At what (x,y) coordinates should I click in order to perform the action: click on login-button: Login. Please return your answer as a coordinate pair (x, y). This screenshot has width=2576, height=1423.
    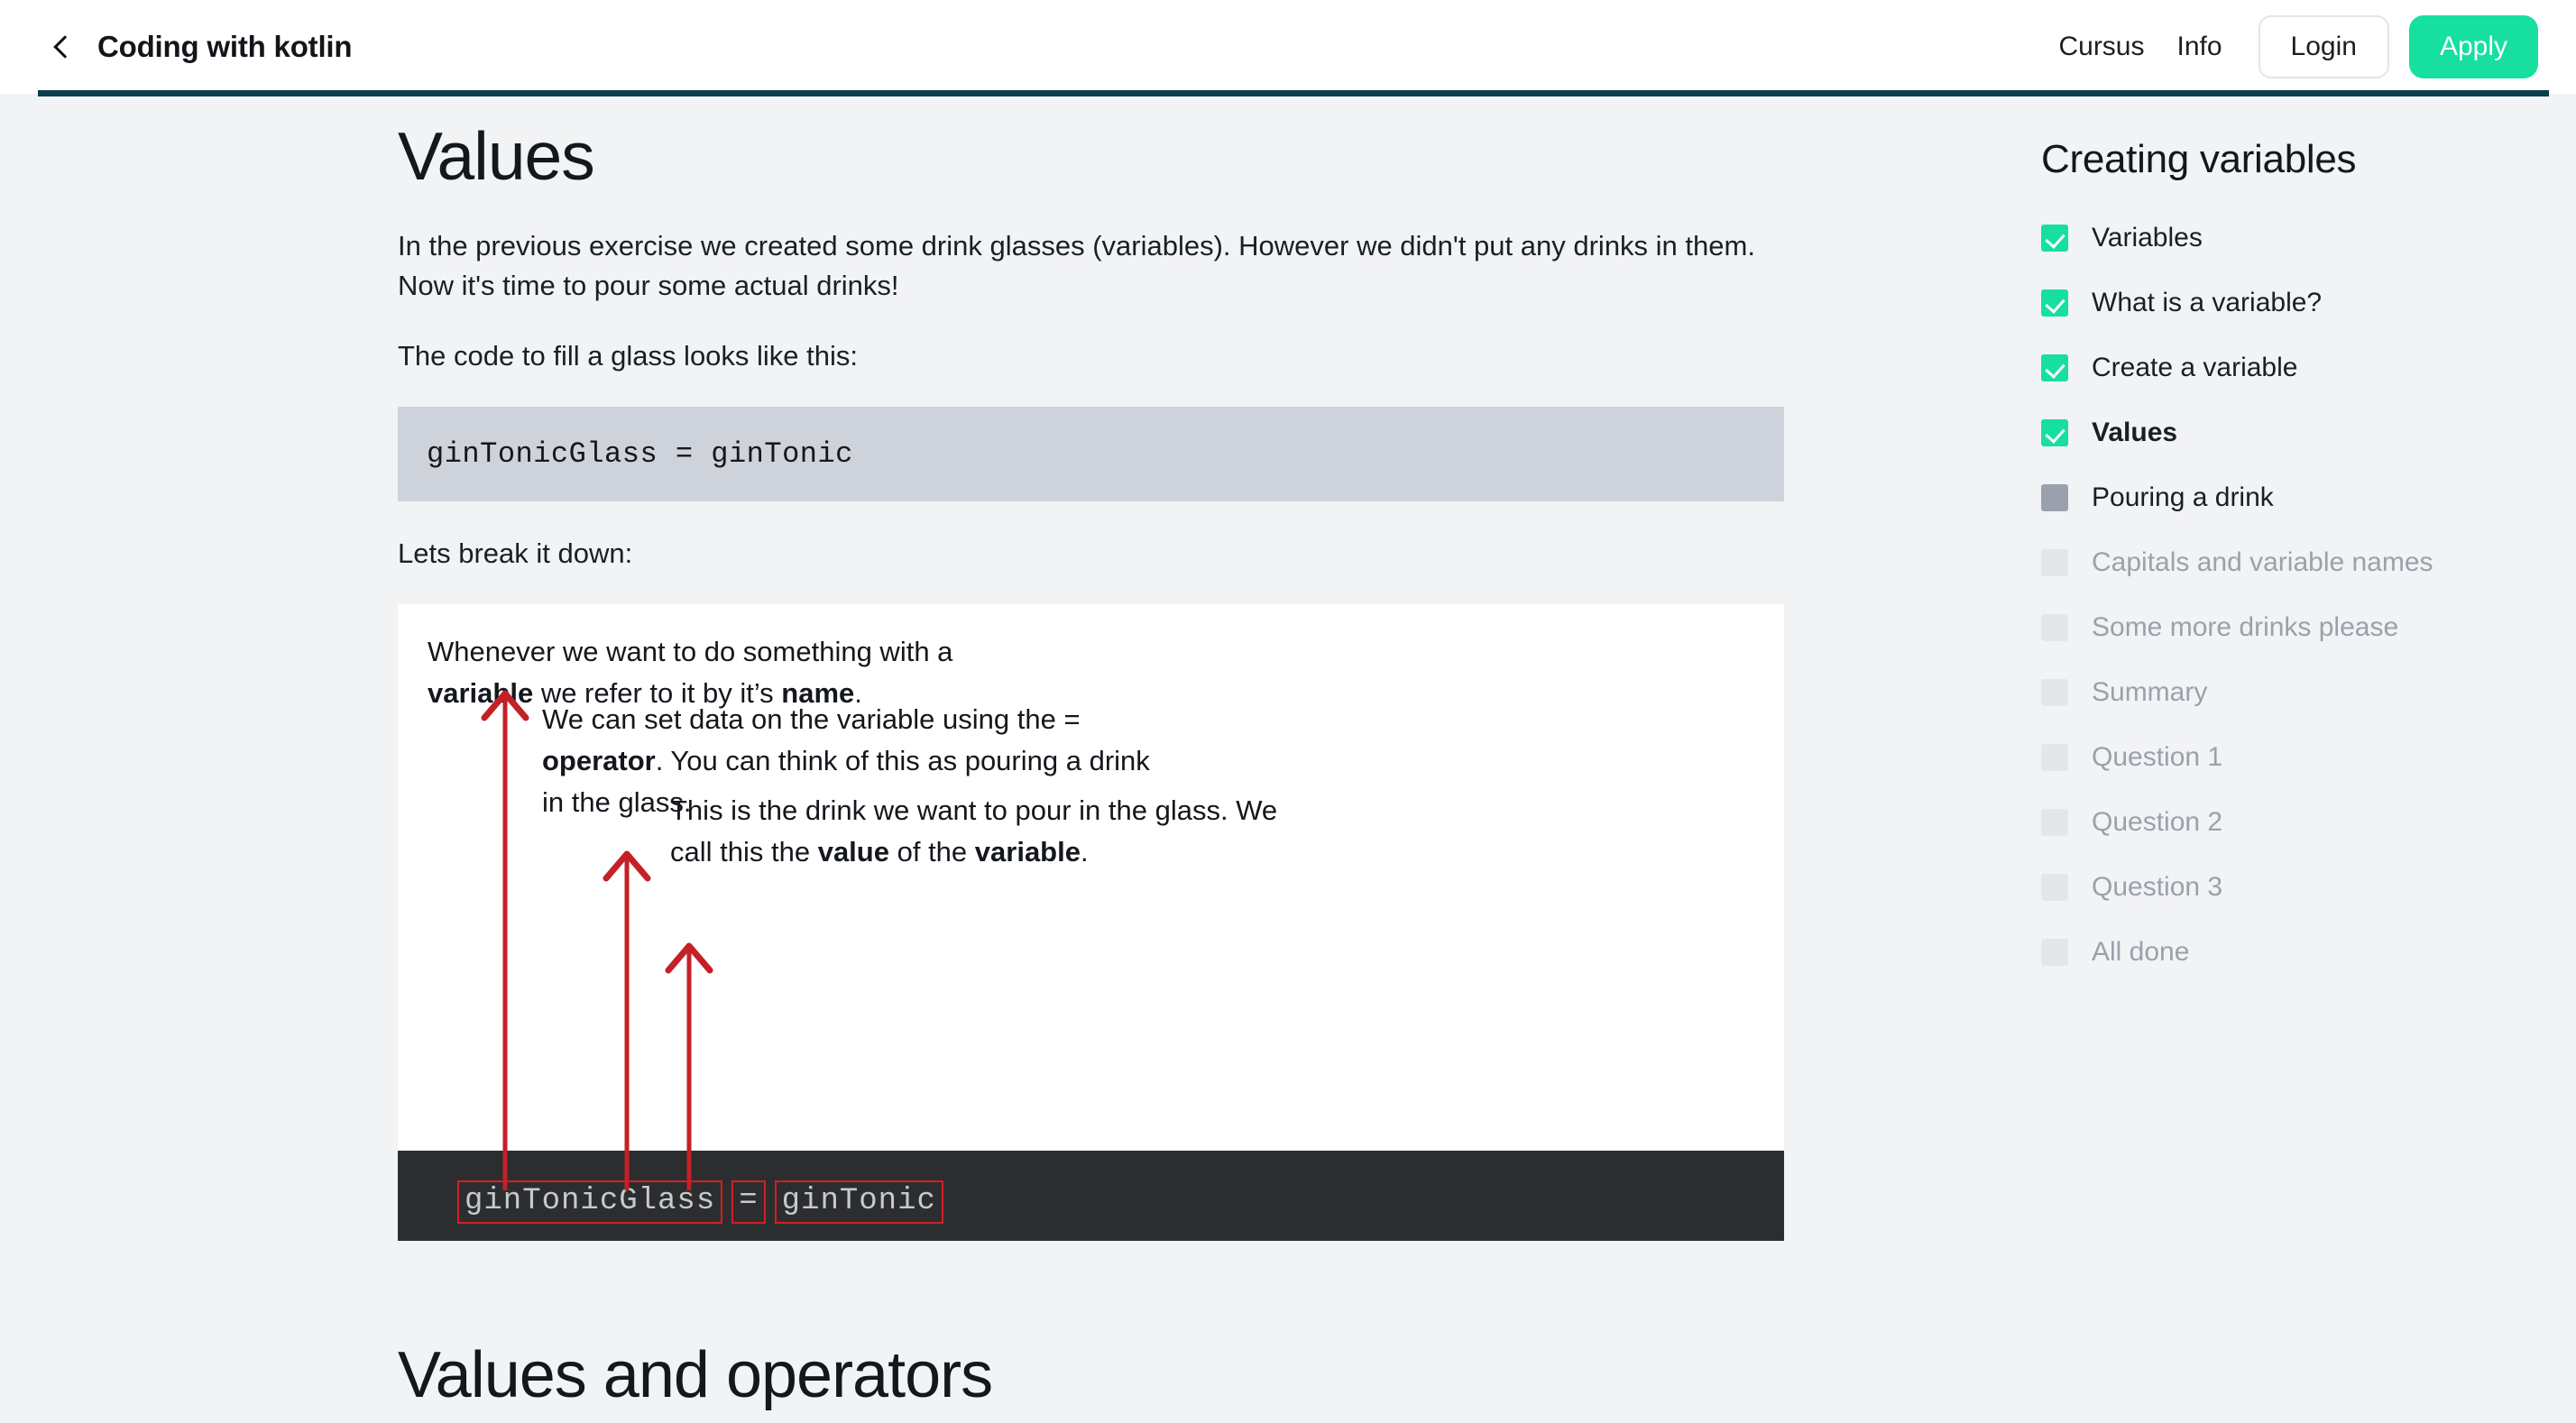
    Looking at the image, I should click on (2323, 46).